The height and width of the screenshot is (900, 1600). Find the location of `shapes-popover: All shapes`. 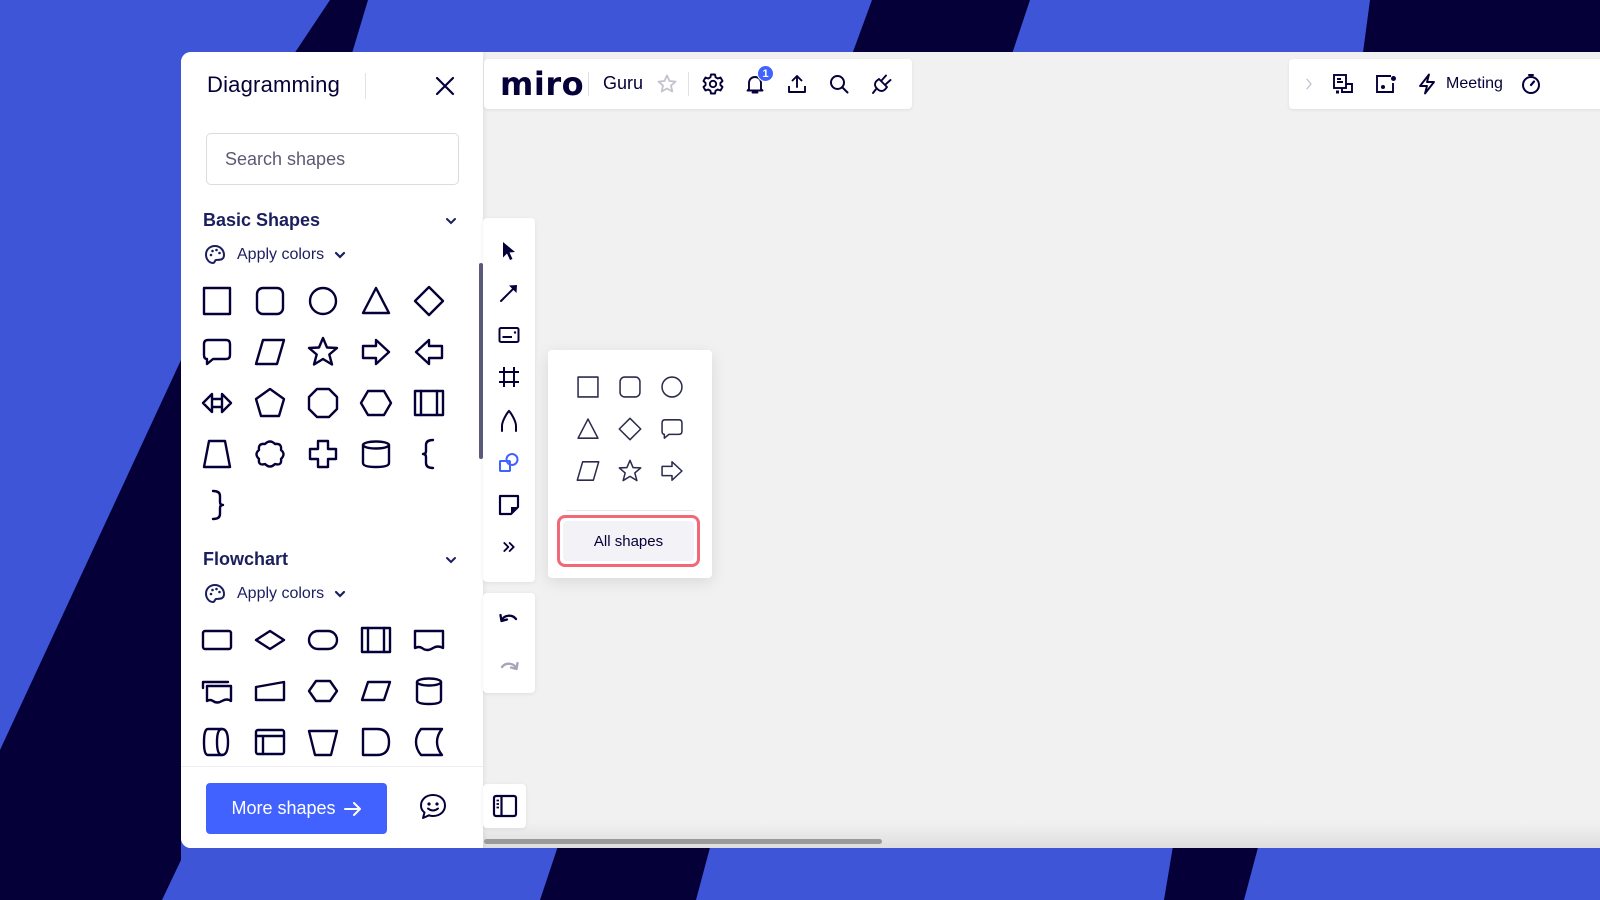

shapes-popover: All shapes is located at coordinates (630, 464).